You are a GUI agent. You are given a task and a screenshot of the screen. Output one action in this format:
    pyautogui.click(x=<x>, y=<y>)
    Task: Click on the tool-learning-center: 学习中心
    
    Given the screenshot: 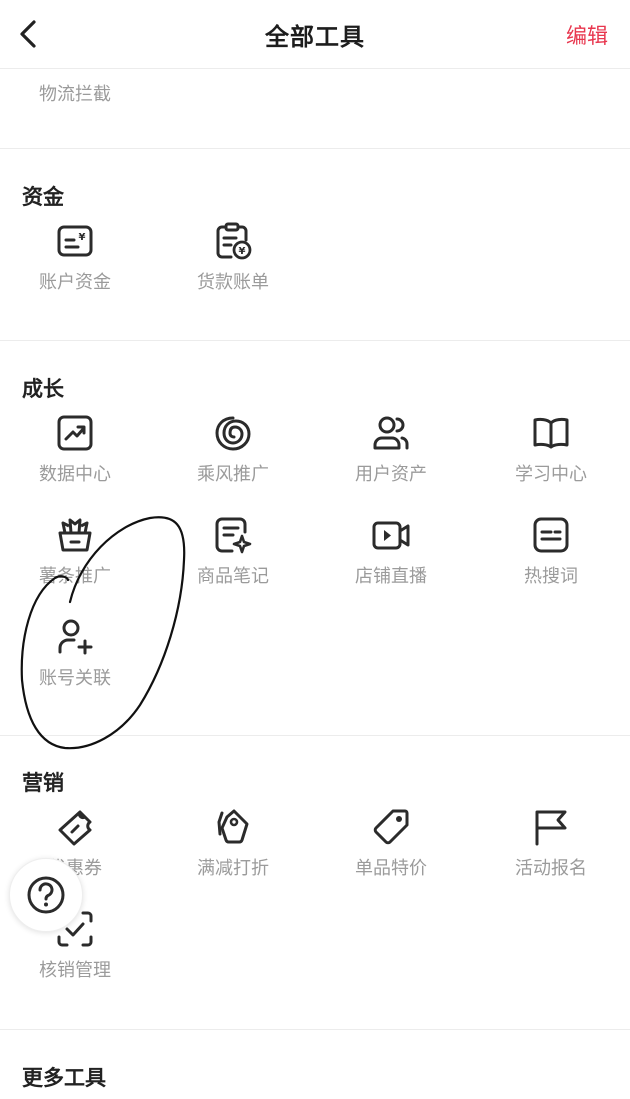 What is the action you would take?
    pyautogui.click(x=551, y=459)
    